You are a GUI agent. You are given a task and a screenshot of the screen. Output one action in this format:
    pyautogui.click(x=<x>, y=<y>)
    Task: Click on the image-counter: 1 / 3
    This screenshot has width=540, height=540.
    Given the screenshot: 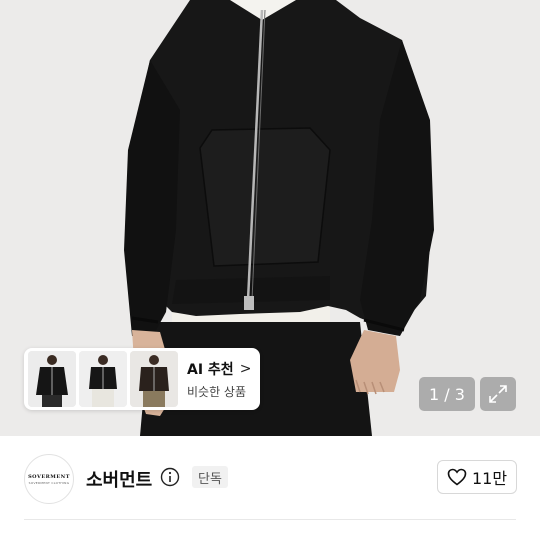 What is the action you would take?
    pyautogui.click(x=447, y=394)
    